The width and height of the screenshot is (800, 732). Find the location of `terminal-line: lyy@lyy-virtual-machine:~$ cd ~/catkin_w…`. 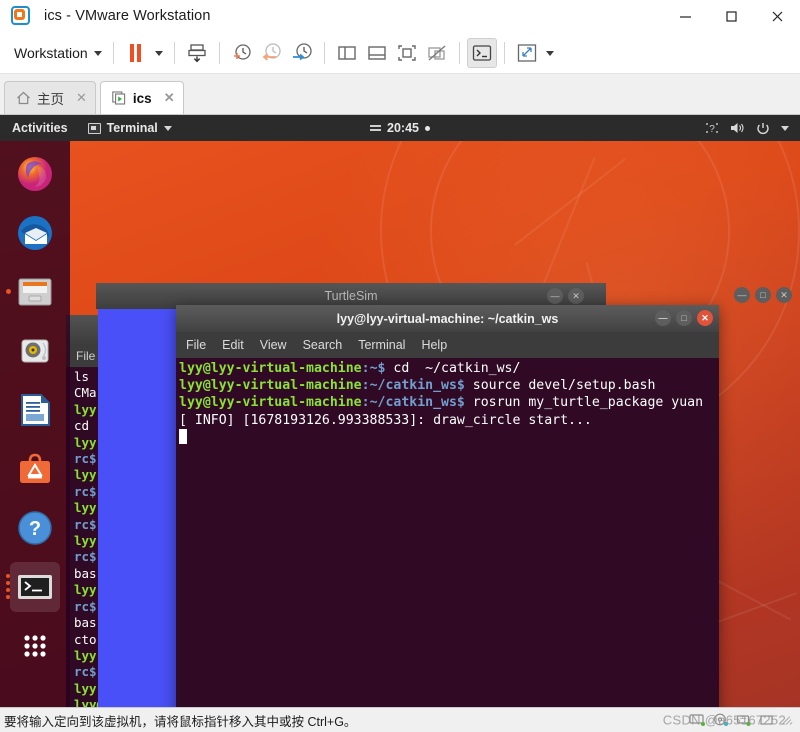

terminal-line: lyy@lyy-virtual-machine:~$ cd ~/catkin_w… is located at coordinates (350, 368).